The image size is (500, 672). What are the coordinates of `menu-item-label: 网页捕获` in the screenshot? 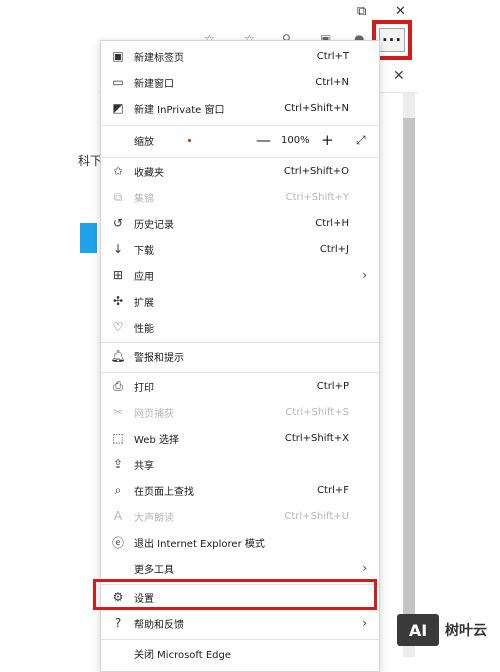 It's located at (154, 414).